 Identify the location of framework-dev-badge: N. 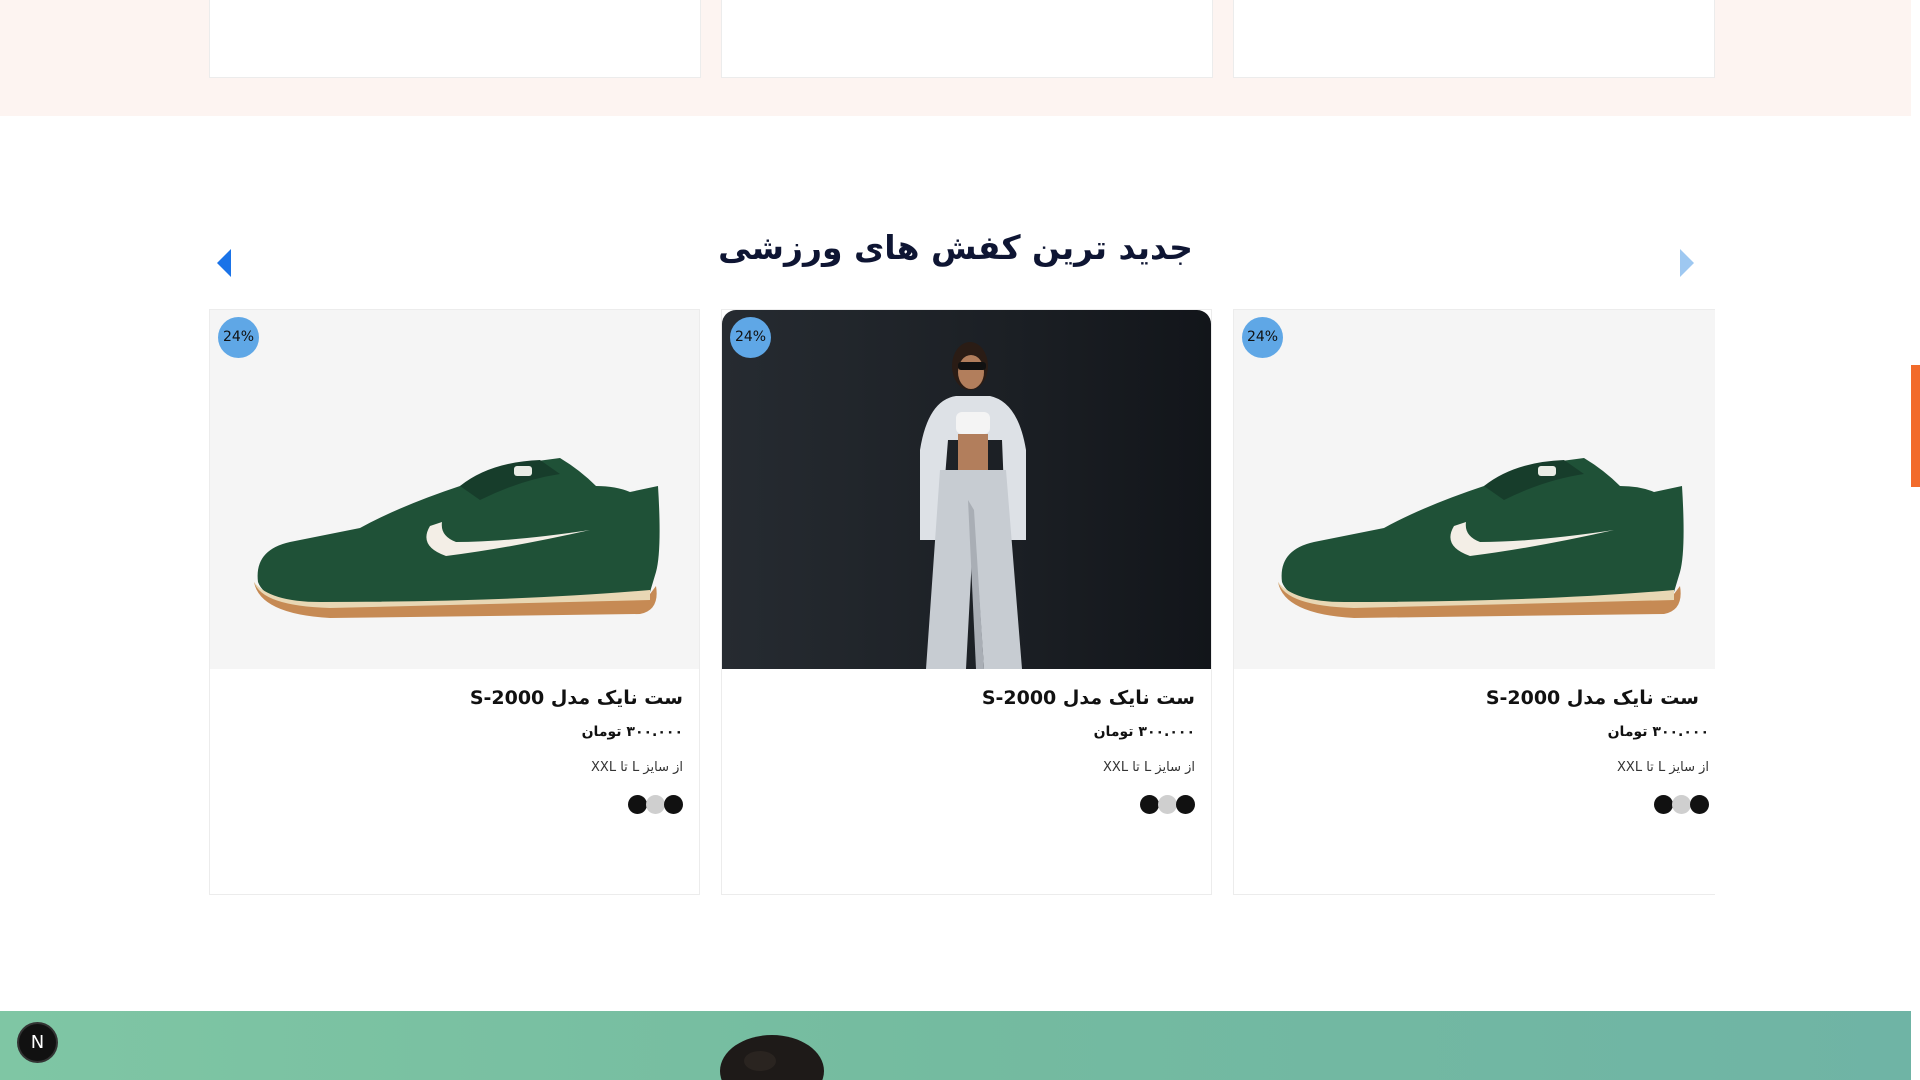
(37, 1042).